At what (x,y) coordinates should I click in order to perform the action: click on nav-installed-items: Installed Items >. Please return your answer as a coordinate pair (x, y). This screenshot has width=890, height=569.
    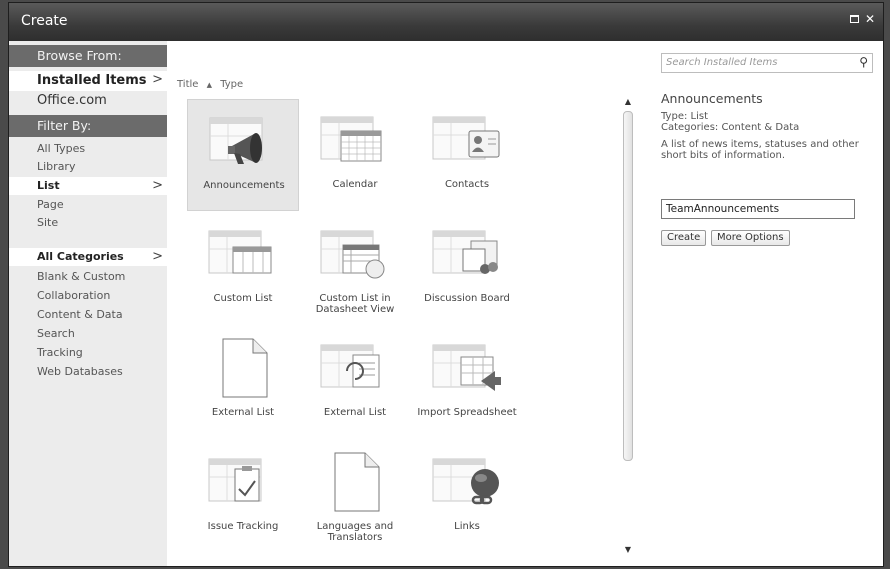
    Looking at the image, I should click on (88, 81).